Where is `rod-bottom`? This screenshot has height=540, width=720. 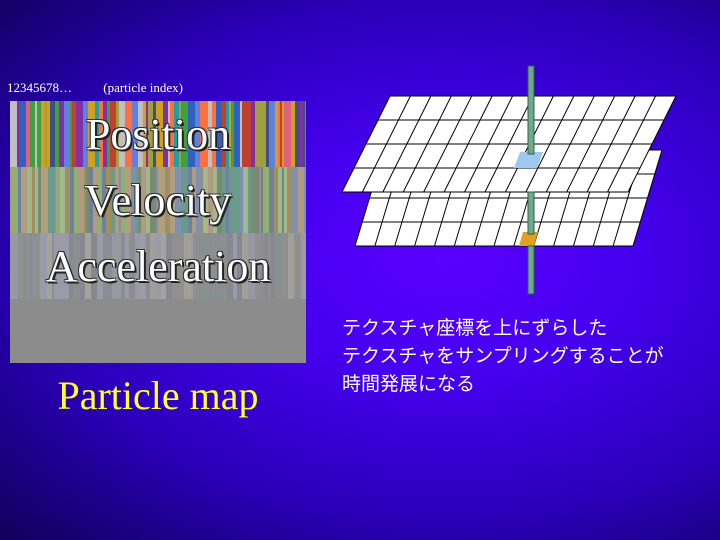
rod-bottom is located at coordinates (531, 270).